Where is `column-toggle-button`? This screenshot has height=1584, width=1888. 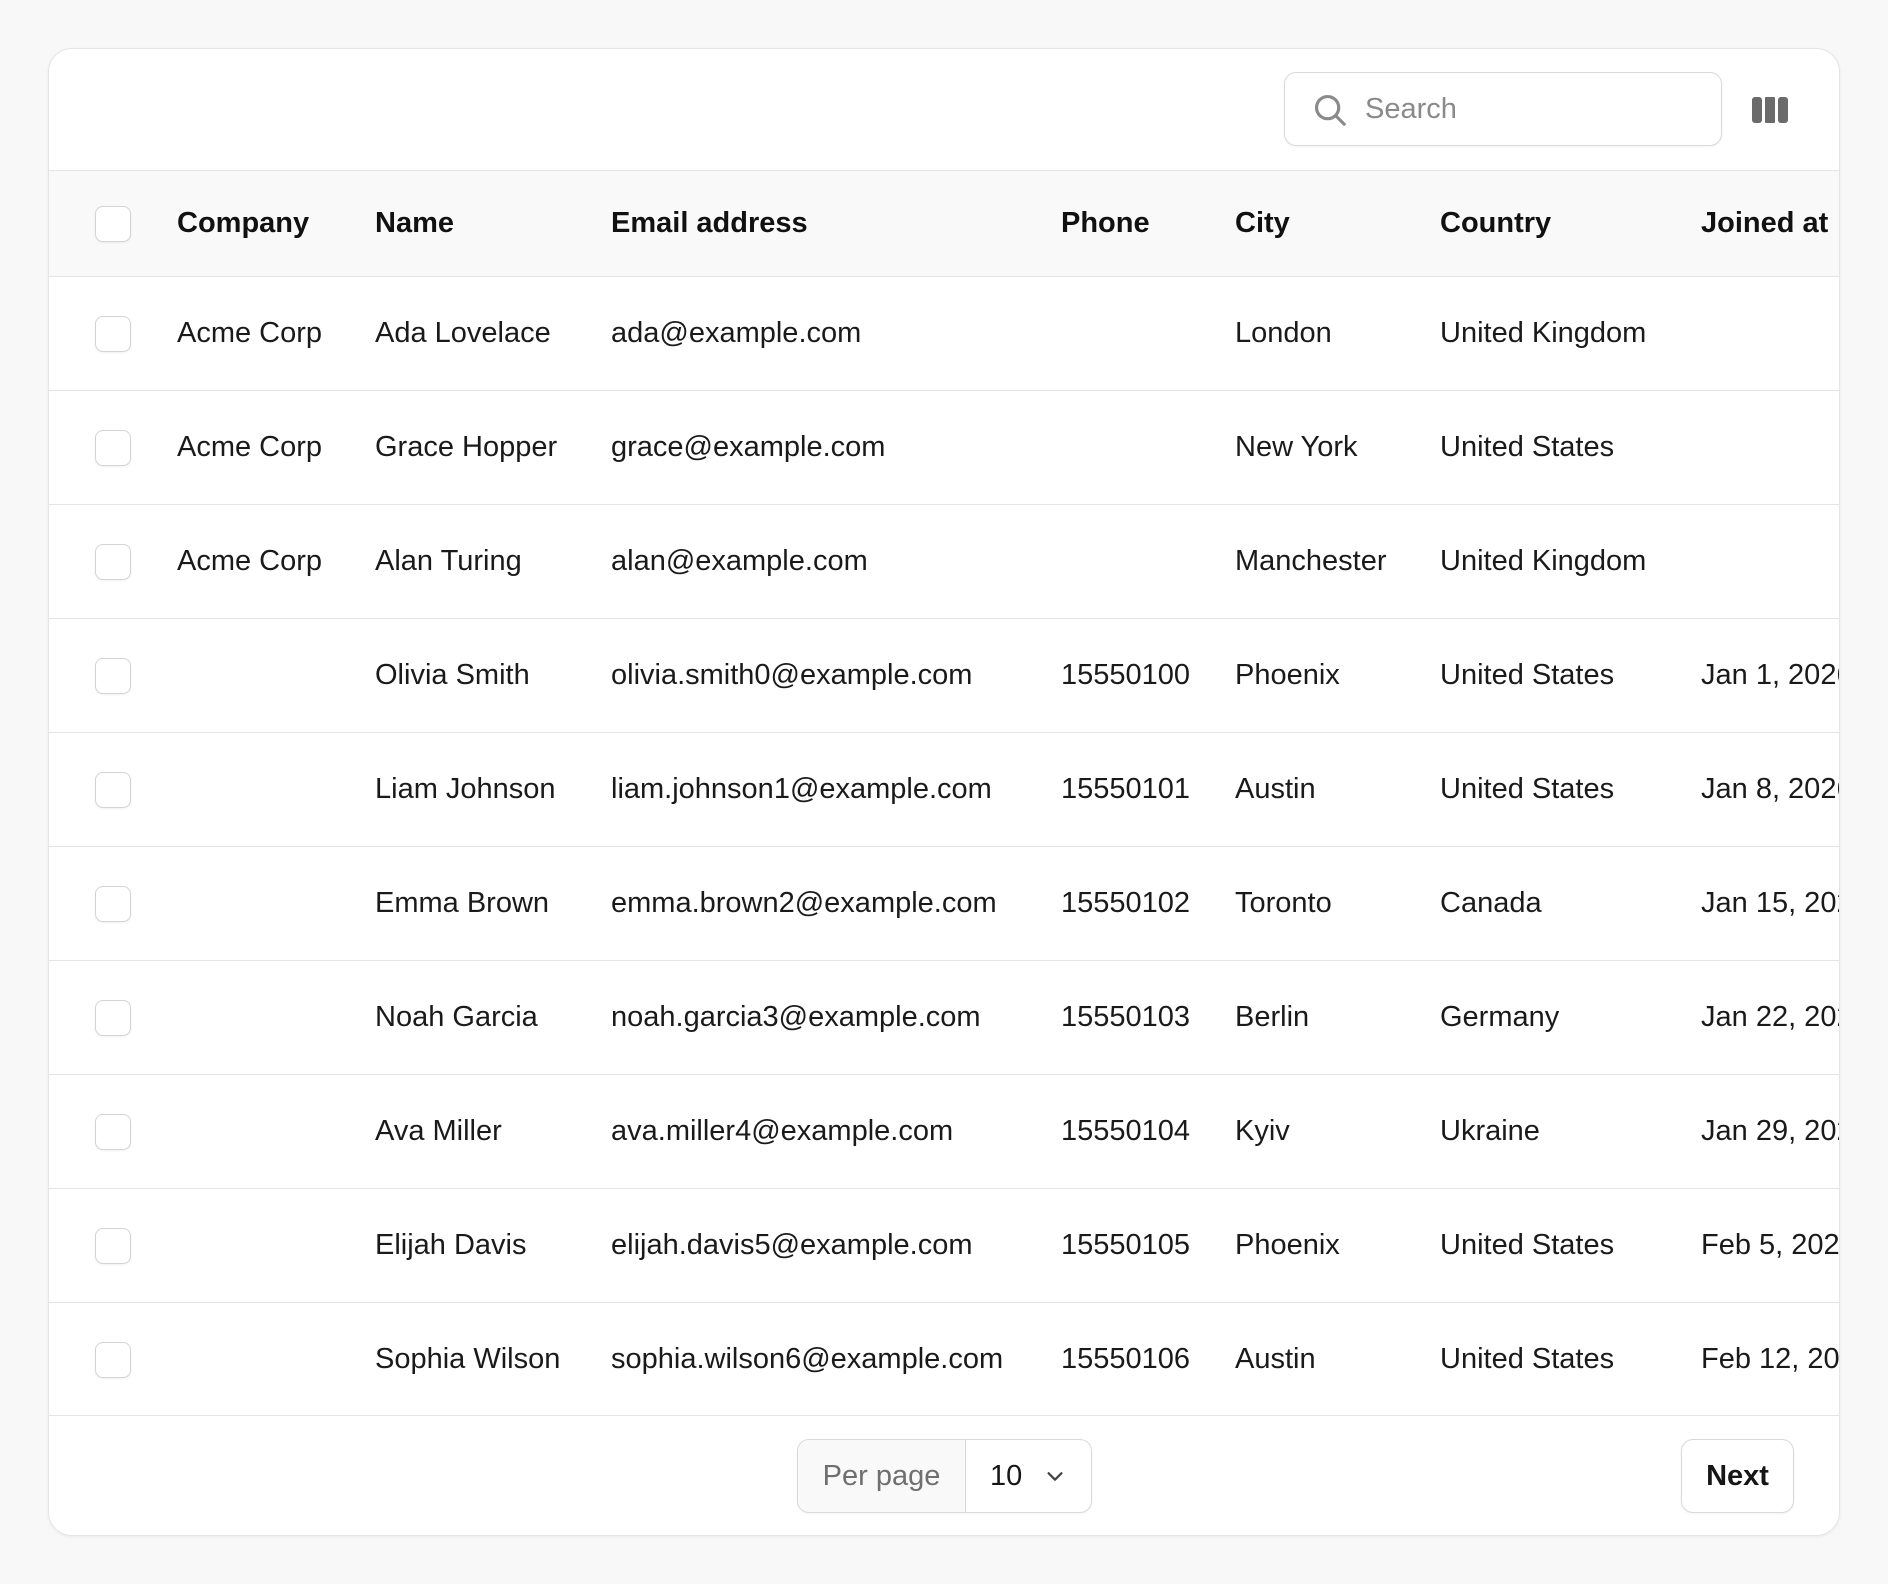 column-toggle-button is located at coordinates (1770, 110).